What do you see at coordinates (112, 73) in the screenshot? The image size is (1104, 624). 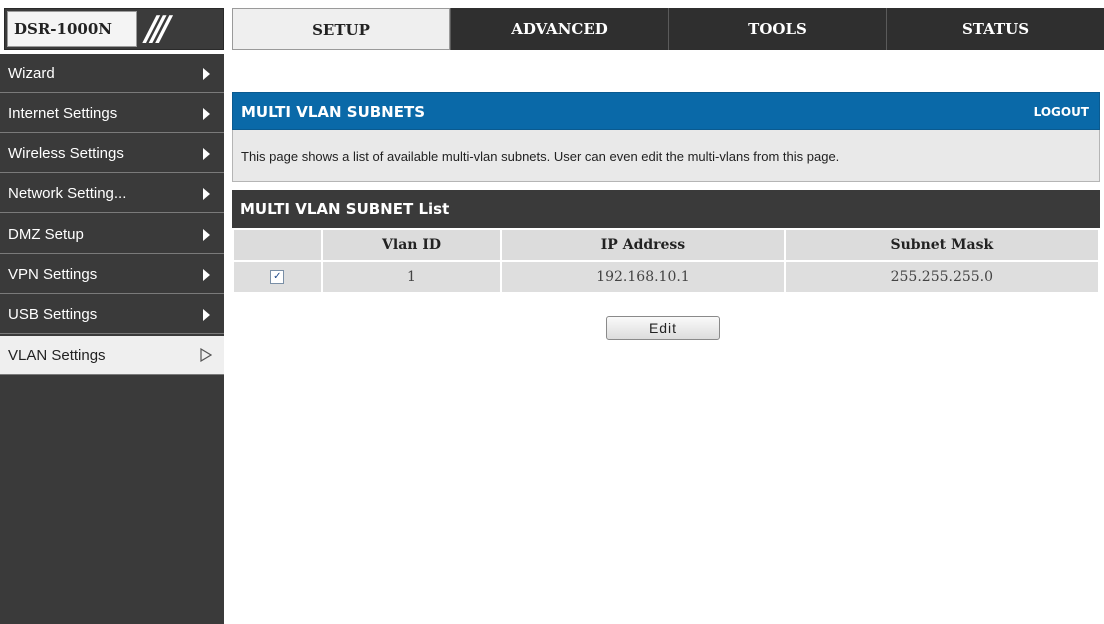 I see `sidebar-item-wizard: Wizard` at bounding box center [112, 73].